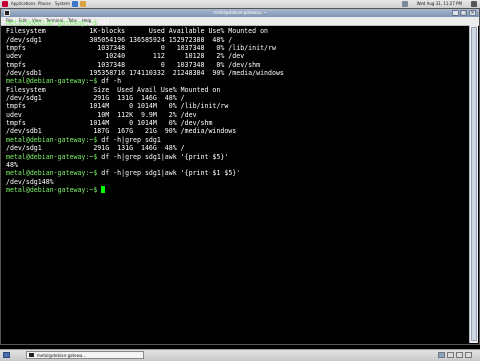  I want to click on debian-logo-icon, so click(5, 4).